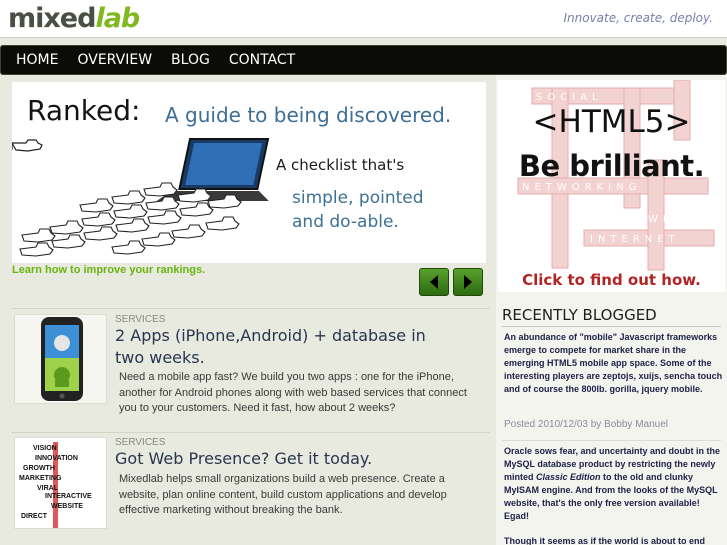 Image resolution: width=727 pixels, height=545 pixels. Describe the element at coordinates (114, 60) in the screenshot. I see `nav-overview: OVERVIEW` at that location.